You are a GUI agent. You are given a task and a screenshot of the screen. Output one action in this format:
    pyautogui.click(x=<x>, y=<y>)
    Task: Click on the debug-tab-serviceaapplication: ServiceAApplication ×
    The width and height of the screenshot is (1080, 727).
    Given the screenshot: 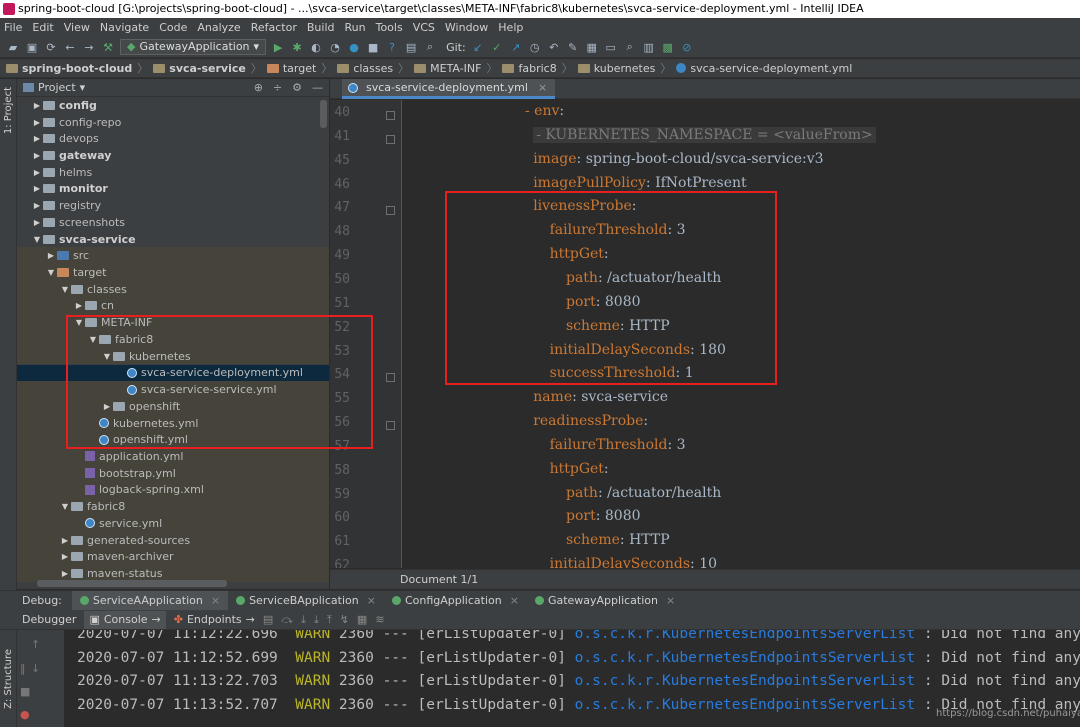 What is the action you would take?
    pyautogui.click(x=150, y=600)
    